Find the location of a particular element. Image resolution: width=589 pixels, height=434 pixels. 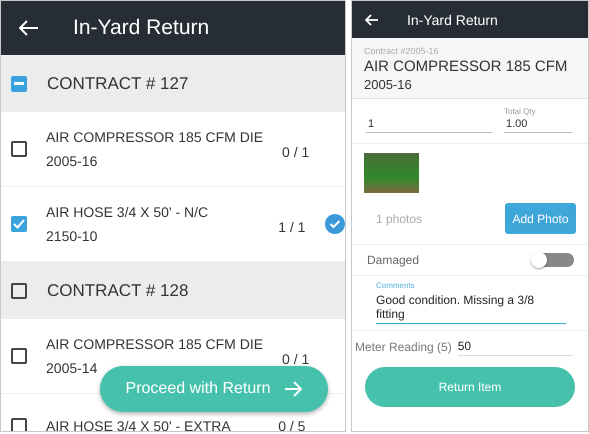

quantity-count: 0 / 5 is located at coordinates (292, 424).